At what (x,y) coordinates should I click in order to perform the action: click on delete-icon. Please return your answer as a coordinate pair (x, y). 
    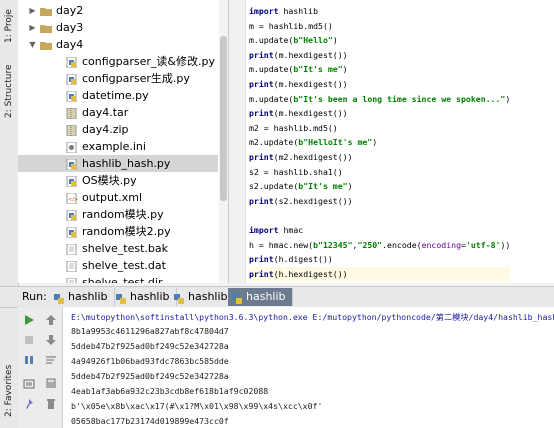
    Looking at the image, I should click on (51, 404).